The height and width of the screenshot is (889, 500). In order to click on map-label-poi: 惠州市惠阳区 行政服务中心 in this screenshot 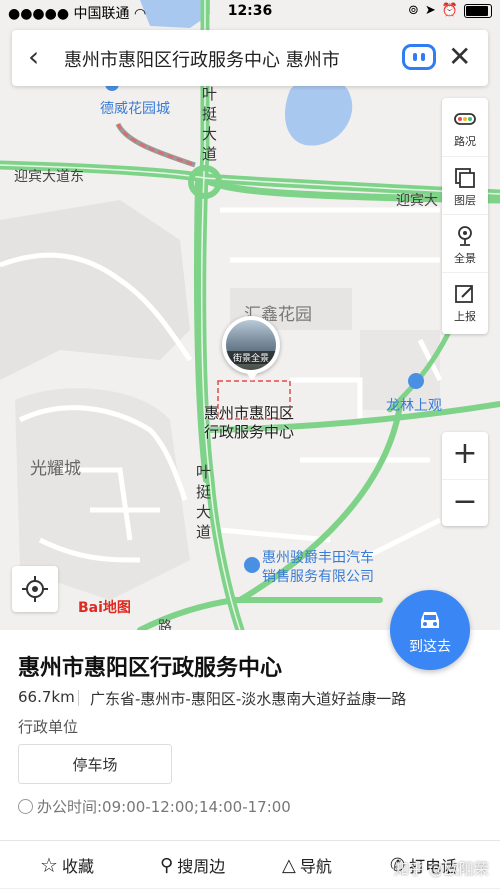, I will do `click(249, 423)`.